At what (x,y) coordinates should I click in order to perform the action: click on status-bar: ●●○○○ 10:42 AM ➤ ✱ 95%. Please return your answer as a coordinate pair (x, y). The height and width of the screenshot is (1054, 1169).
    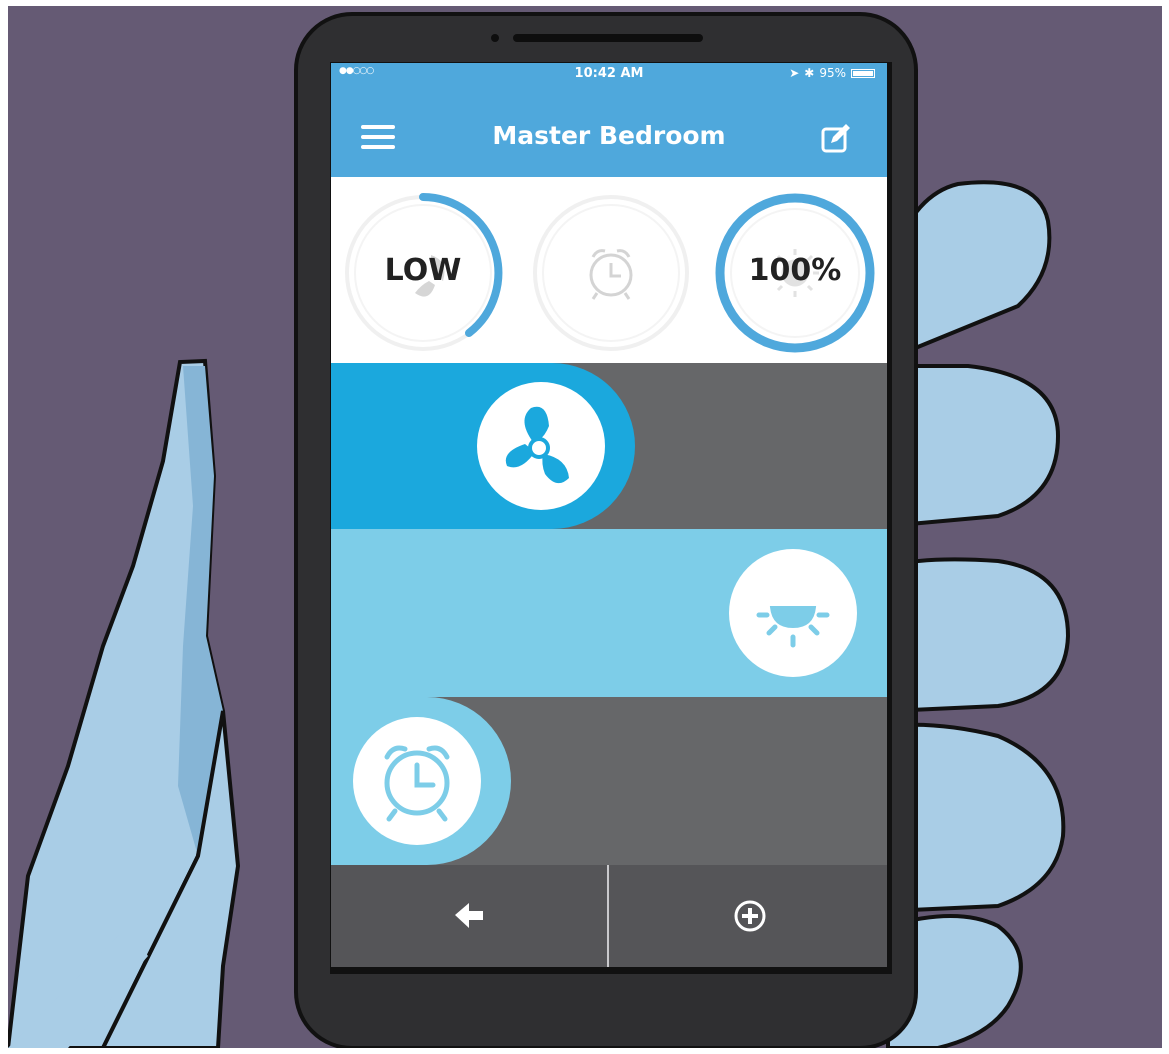
    Looking at the image, I should click on (609, 74).